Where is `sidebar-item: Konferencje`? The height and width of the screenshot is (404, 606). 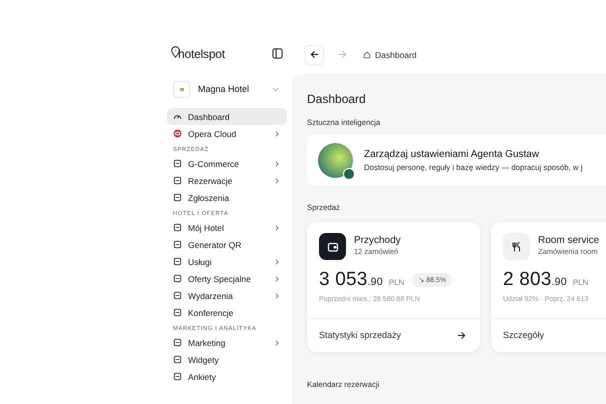
sidebar-item: Konferencje is located at coordinates (227, 312).